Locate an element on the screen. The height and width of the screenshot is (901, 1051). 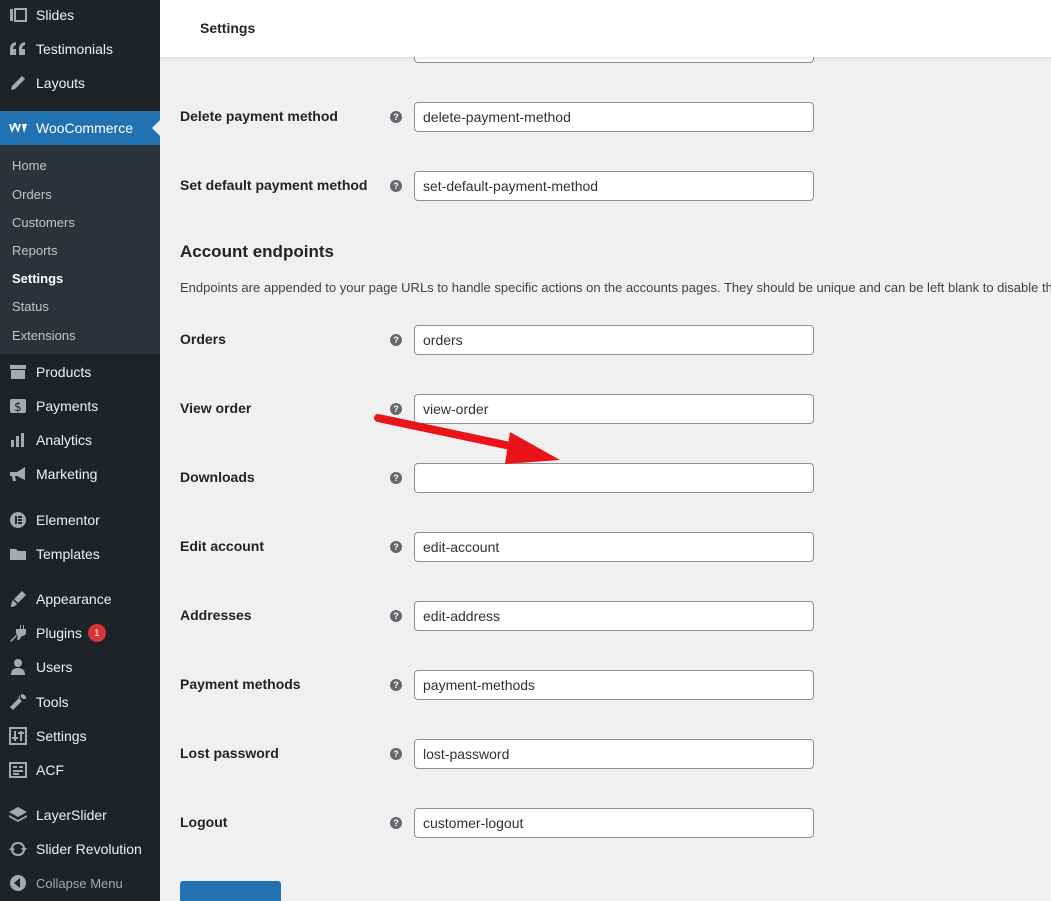
sidebar-item-label: Plugins is located at coordinates (59, 633).